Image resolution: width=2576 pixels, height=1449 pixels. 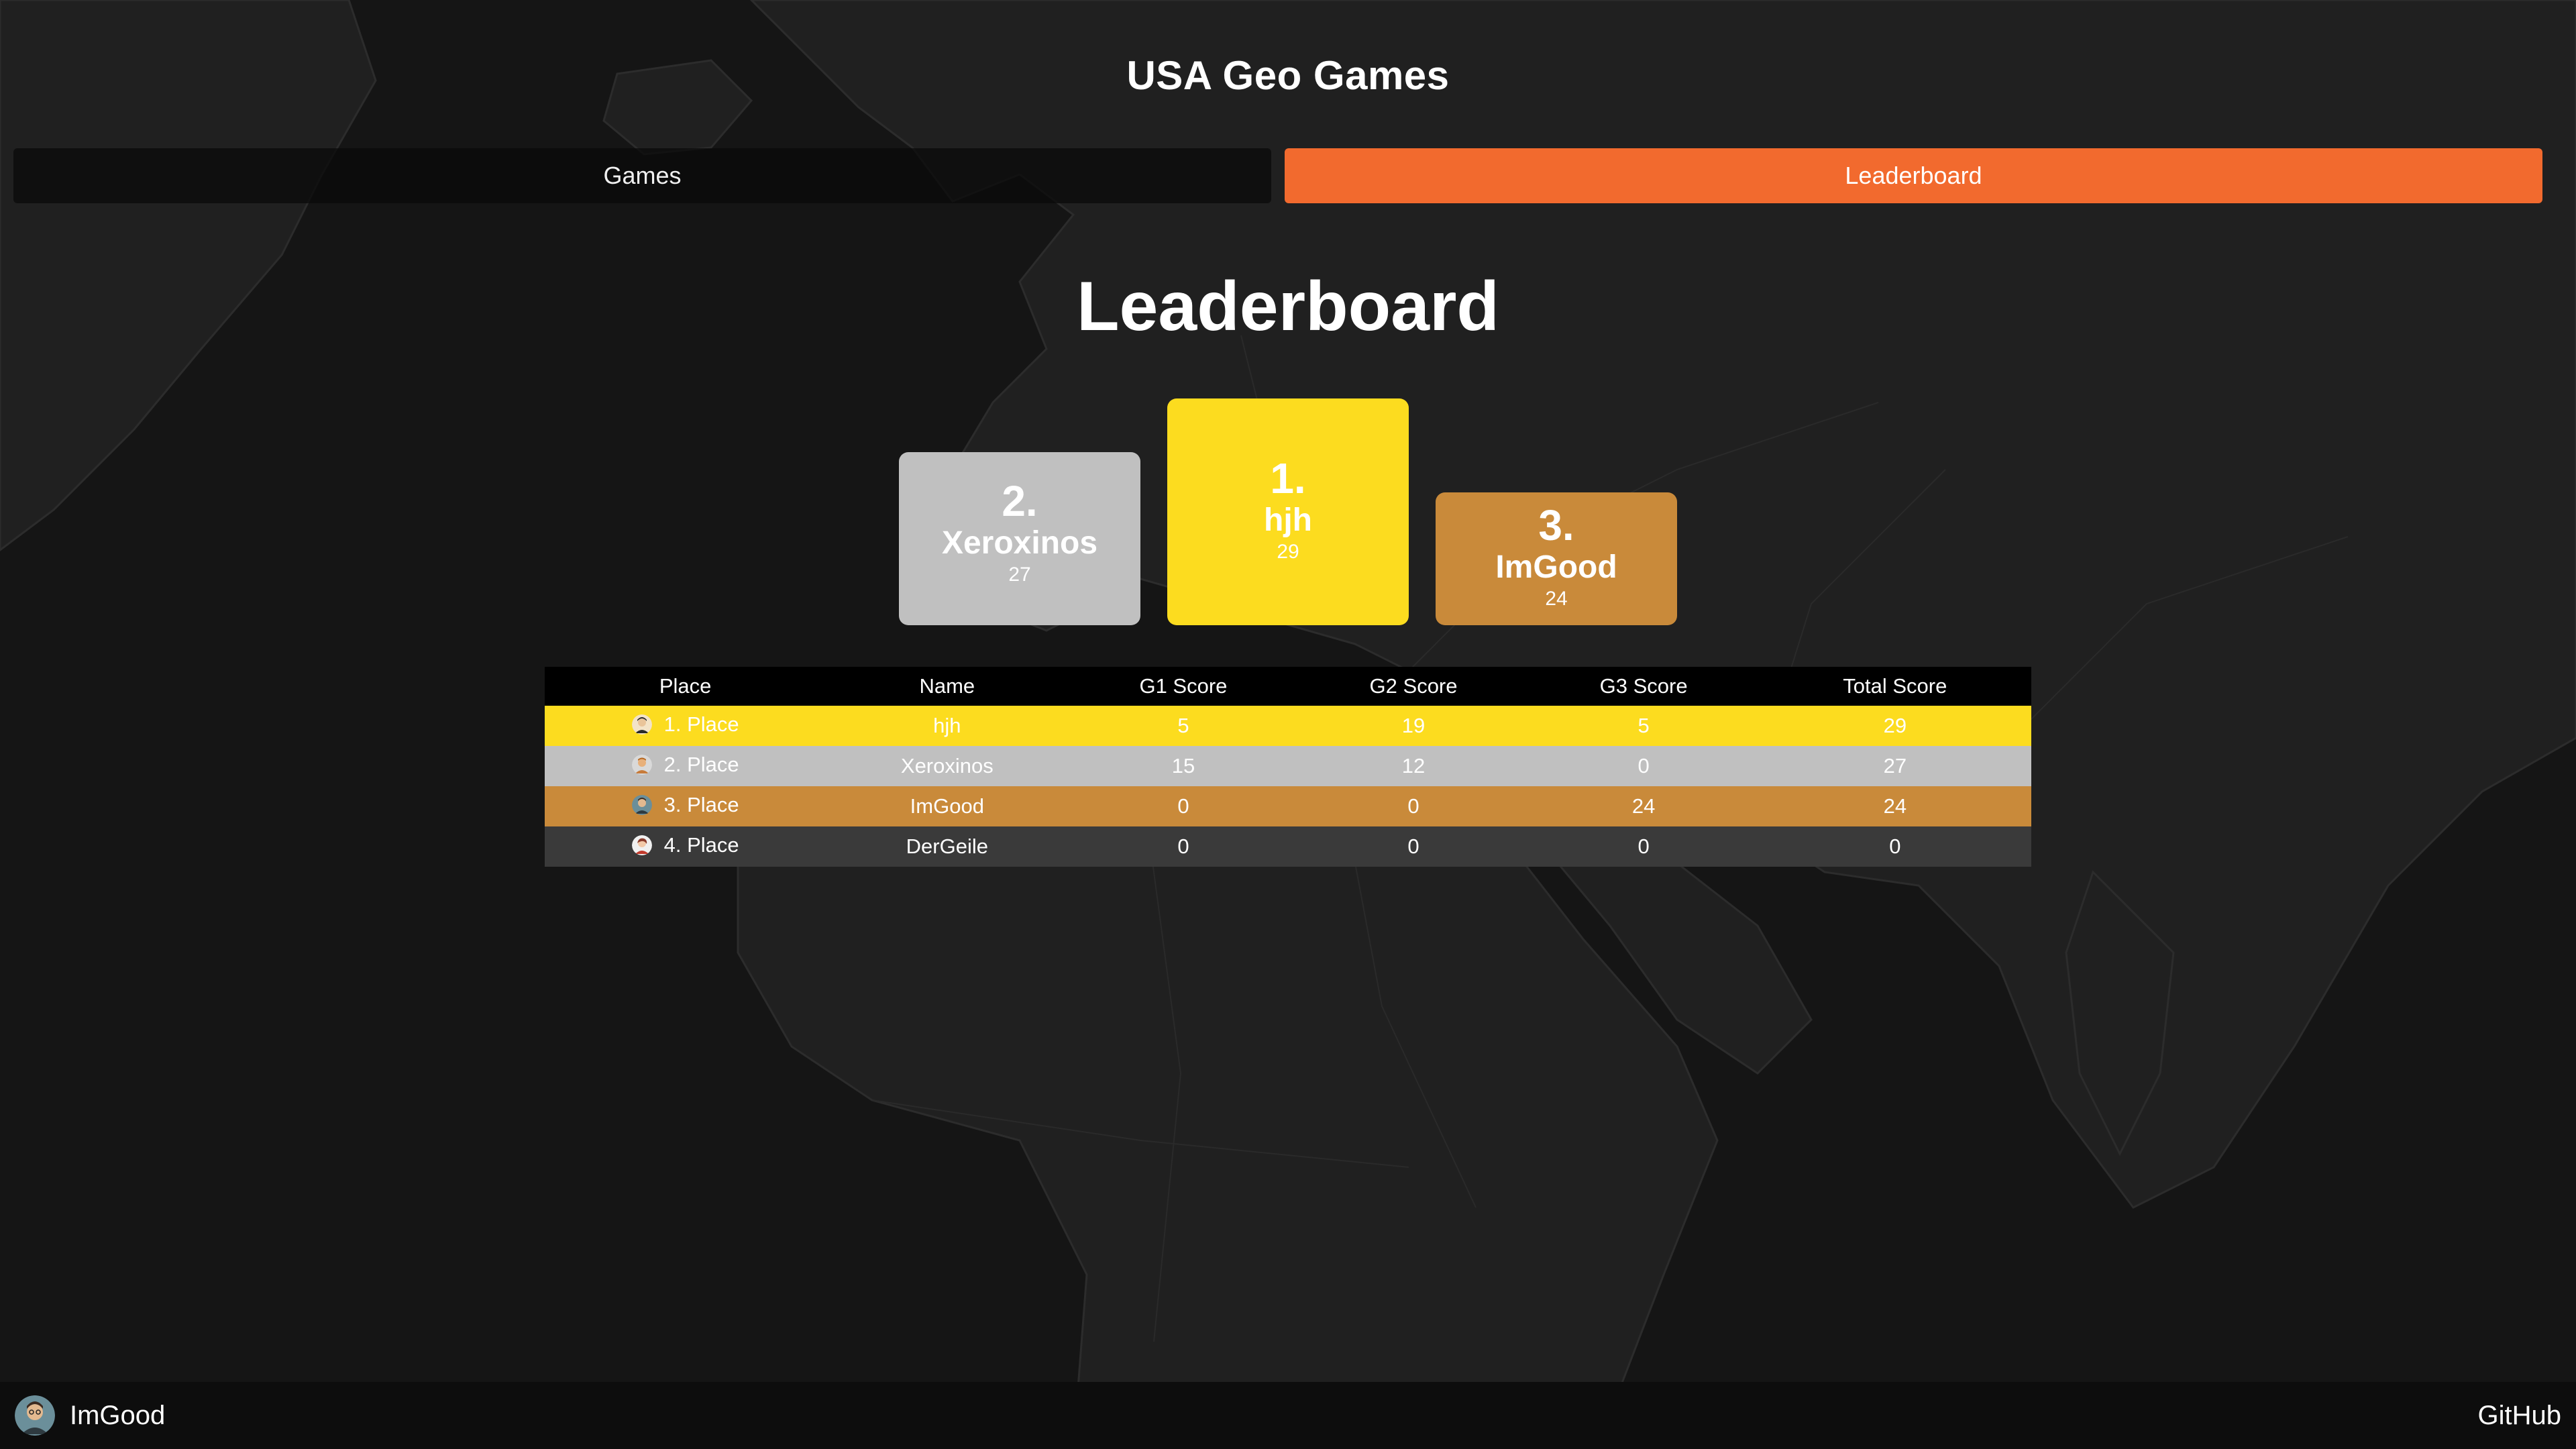 I want to click on place-label: 1. Place, so click(x=701, y=724).